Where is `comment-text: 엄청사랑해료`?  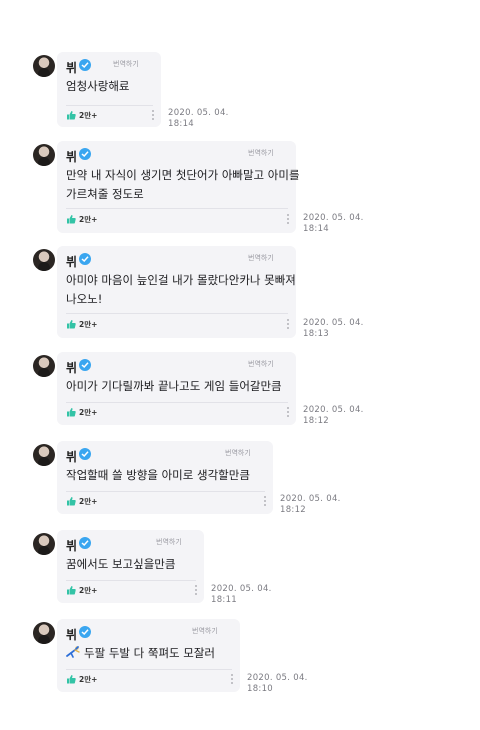 comment-text: 엄청사랑해료 is located at coordinates (109, 86).